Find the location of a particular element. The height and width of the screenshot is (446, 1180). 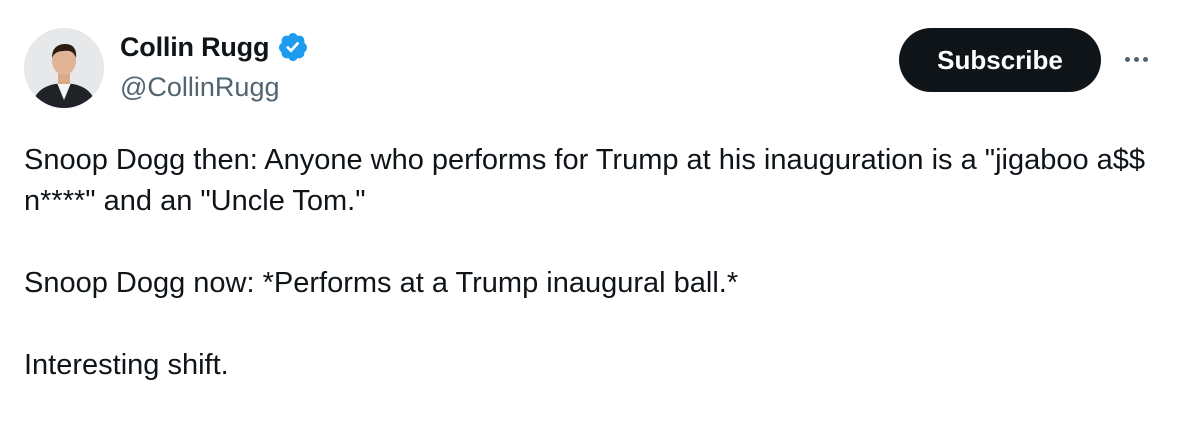

verified-badge-icon is located at coordinates (293, 47).